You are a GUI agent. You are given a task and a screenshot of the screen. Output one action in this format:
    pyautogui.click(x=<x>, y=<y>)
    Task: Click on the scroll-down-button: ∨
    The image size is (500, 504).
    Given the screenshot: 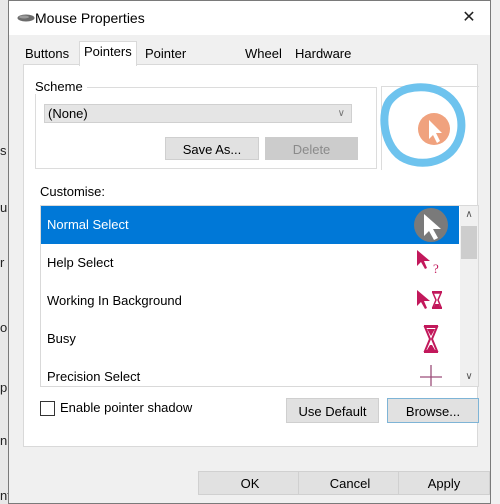 What is the action you would take?
    pyautogui.click(x=469, y=377)
    